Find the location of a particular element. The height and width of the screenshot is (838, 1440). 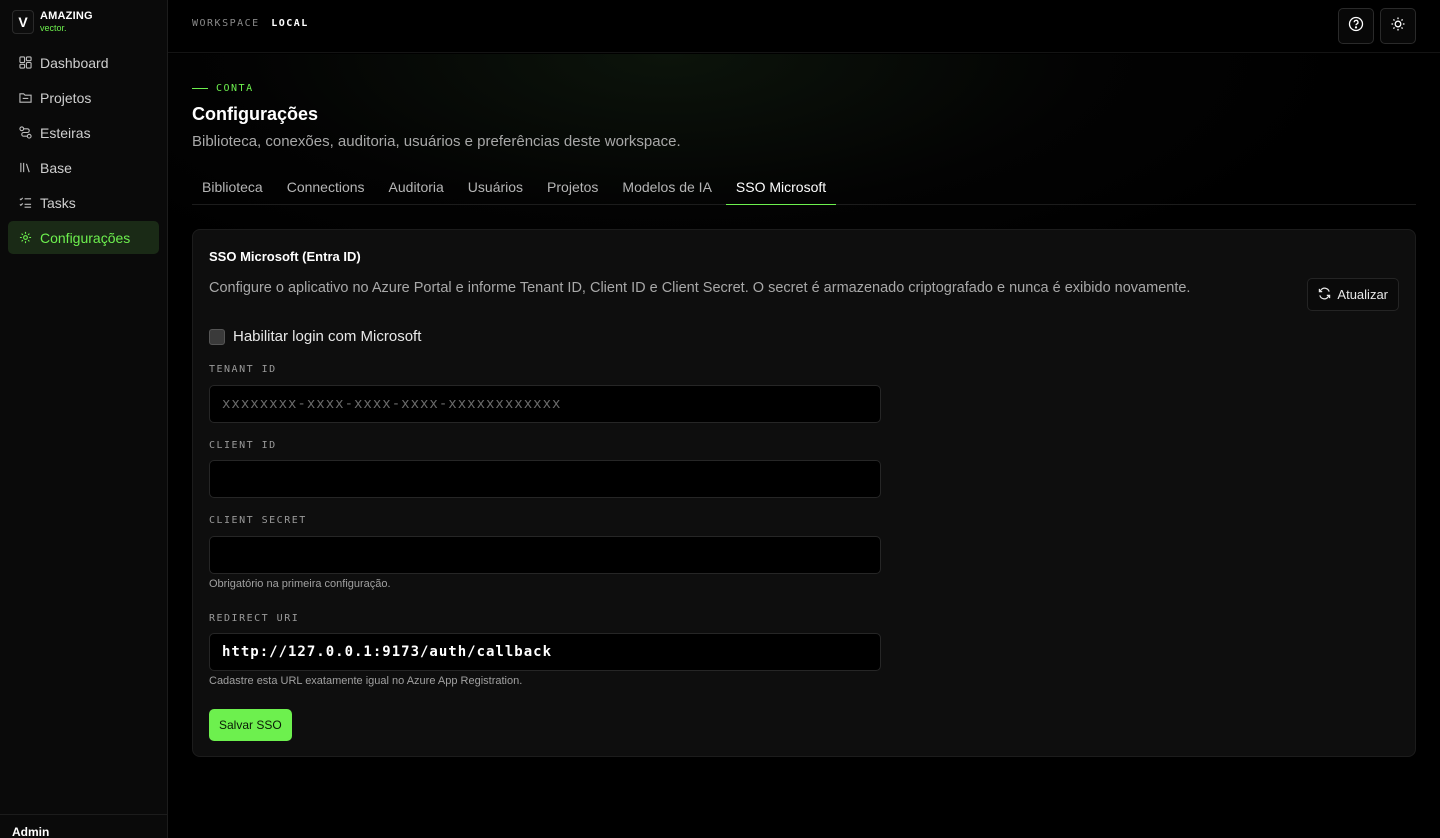

folder-icon is located at coordinates (25, 98).